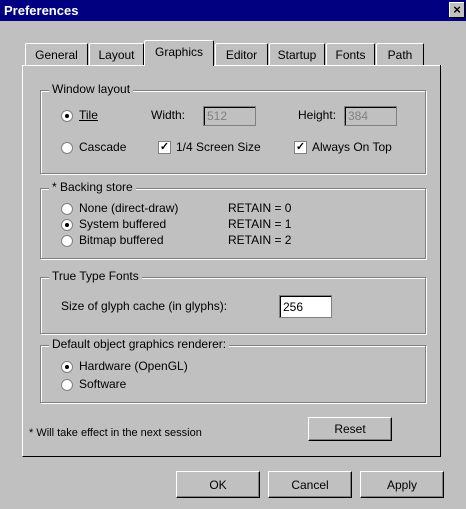  What do you see at coordinates (67, 148) in the screenshot?
I see `cascade-radio` at bounding box center [67, 148].